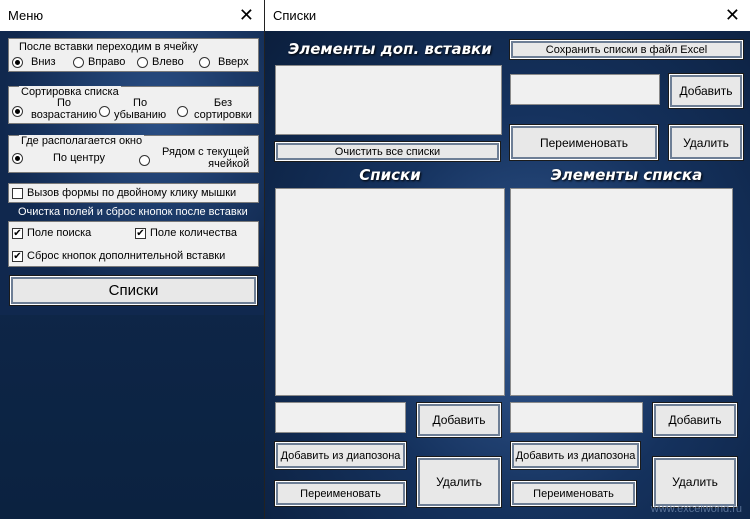 This screenshot has height=519, width=750. I want to click on double-click-label: Вызов формы по двойному клику мышки, so click(132, 193).